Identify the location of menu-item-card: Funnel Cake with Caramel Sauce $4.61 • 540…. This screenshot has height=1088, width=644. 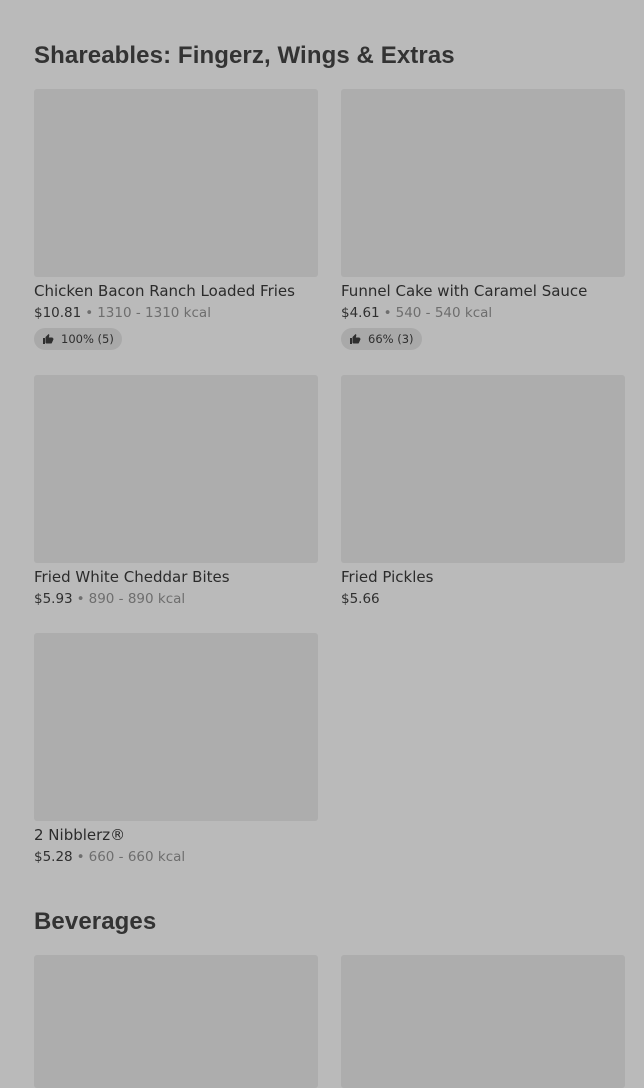
(483, 219).